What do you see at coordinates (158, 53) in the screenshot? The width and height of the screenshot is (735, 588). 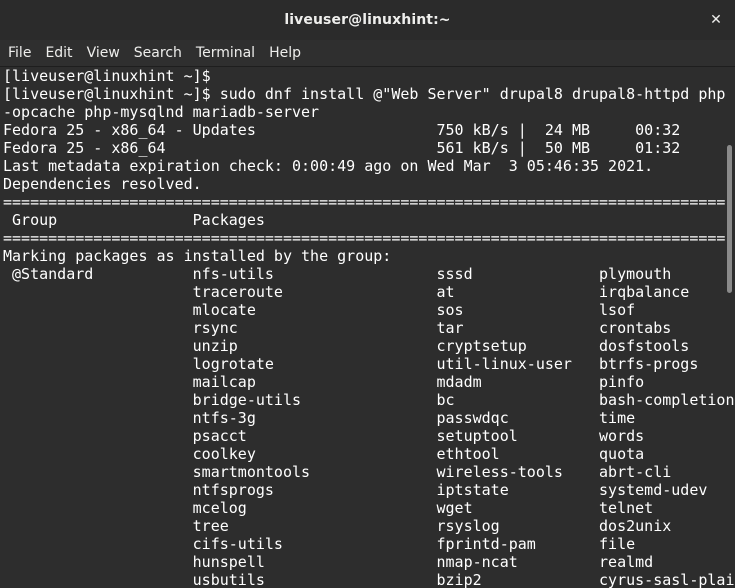 I see `menu-search: Search` at bounding box center [158, 53].